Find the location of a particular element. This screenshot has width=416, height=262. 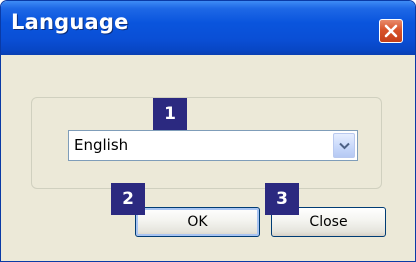

window-close-button is located at coordinates (391, 31).